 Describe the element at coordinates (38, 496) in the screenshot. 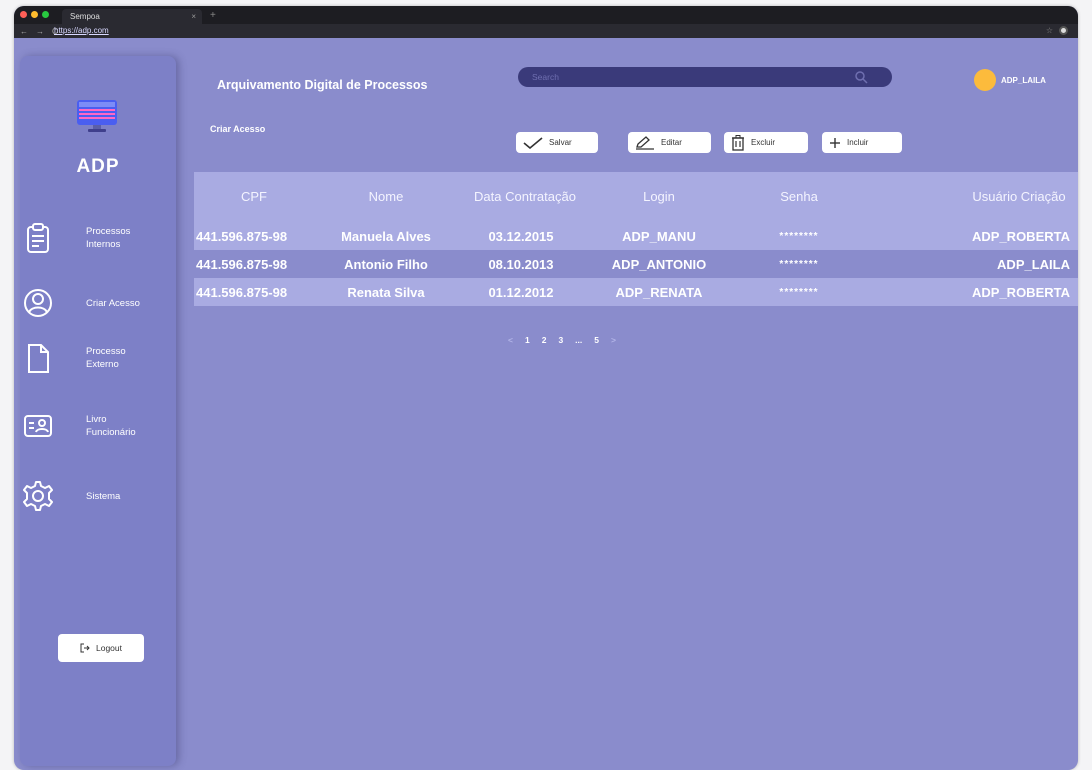

I see `gear-icon` at that location.